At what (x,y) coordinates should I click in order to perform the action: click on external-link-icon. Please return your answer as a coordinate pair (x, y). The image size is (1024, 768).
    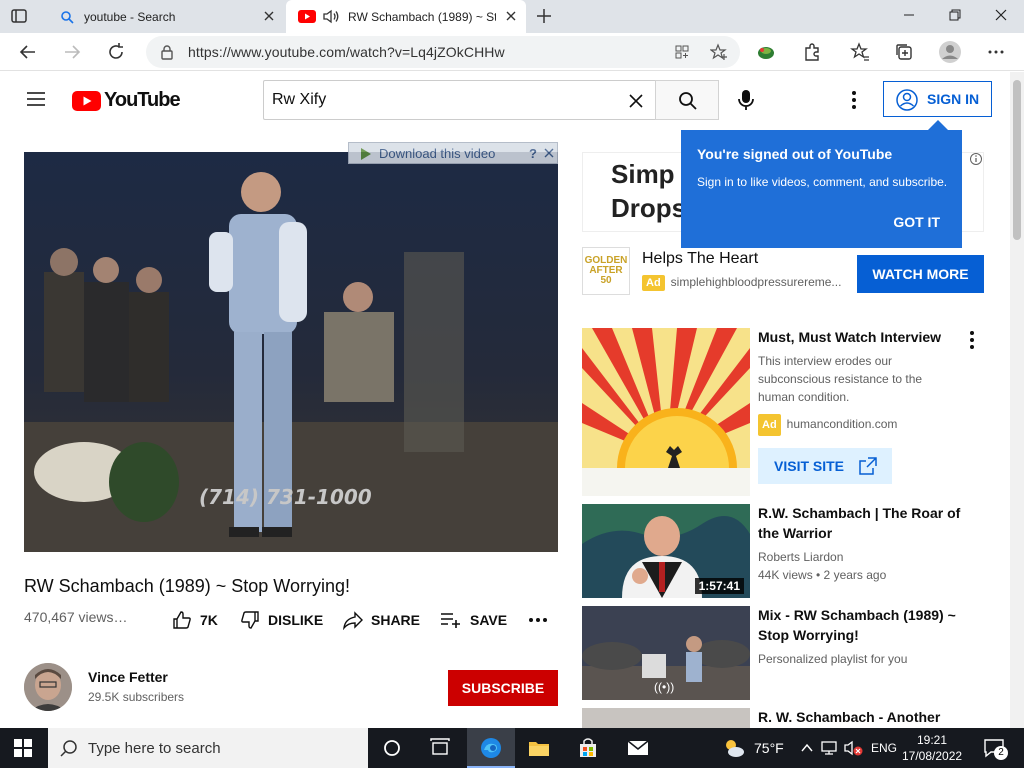
    Looking at the image, I should click on (868, 466).